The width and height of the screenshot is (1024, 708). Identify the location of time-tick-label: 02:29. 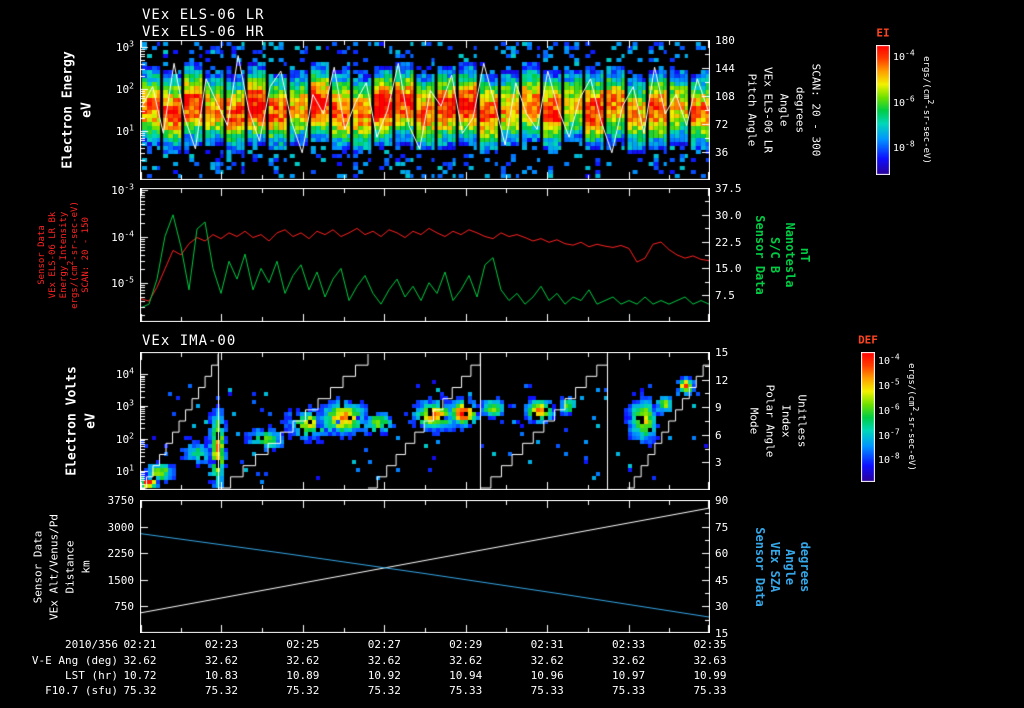
(466, 644).